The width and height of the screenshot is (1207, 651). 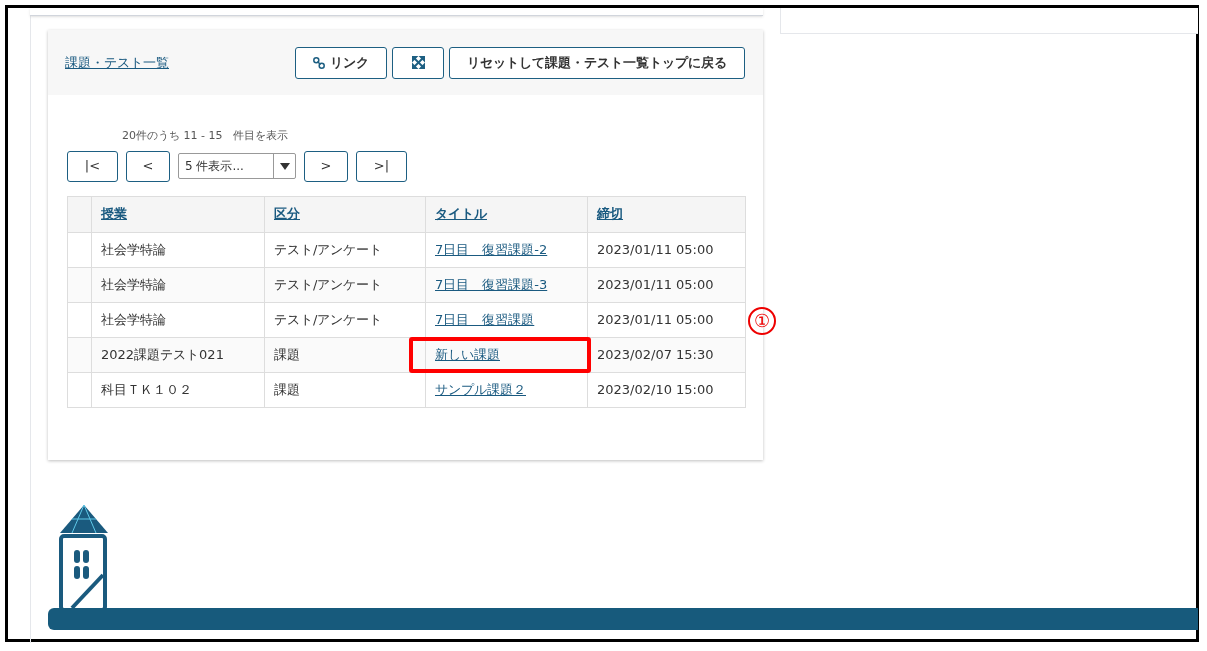 I want to click on column-header-link: 区分, so click(x=287, y=214).